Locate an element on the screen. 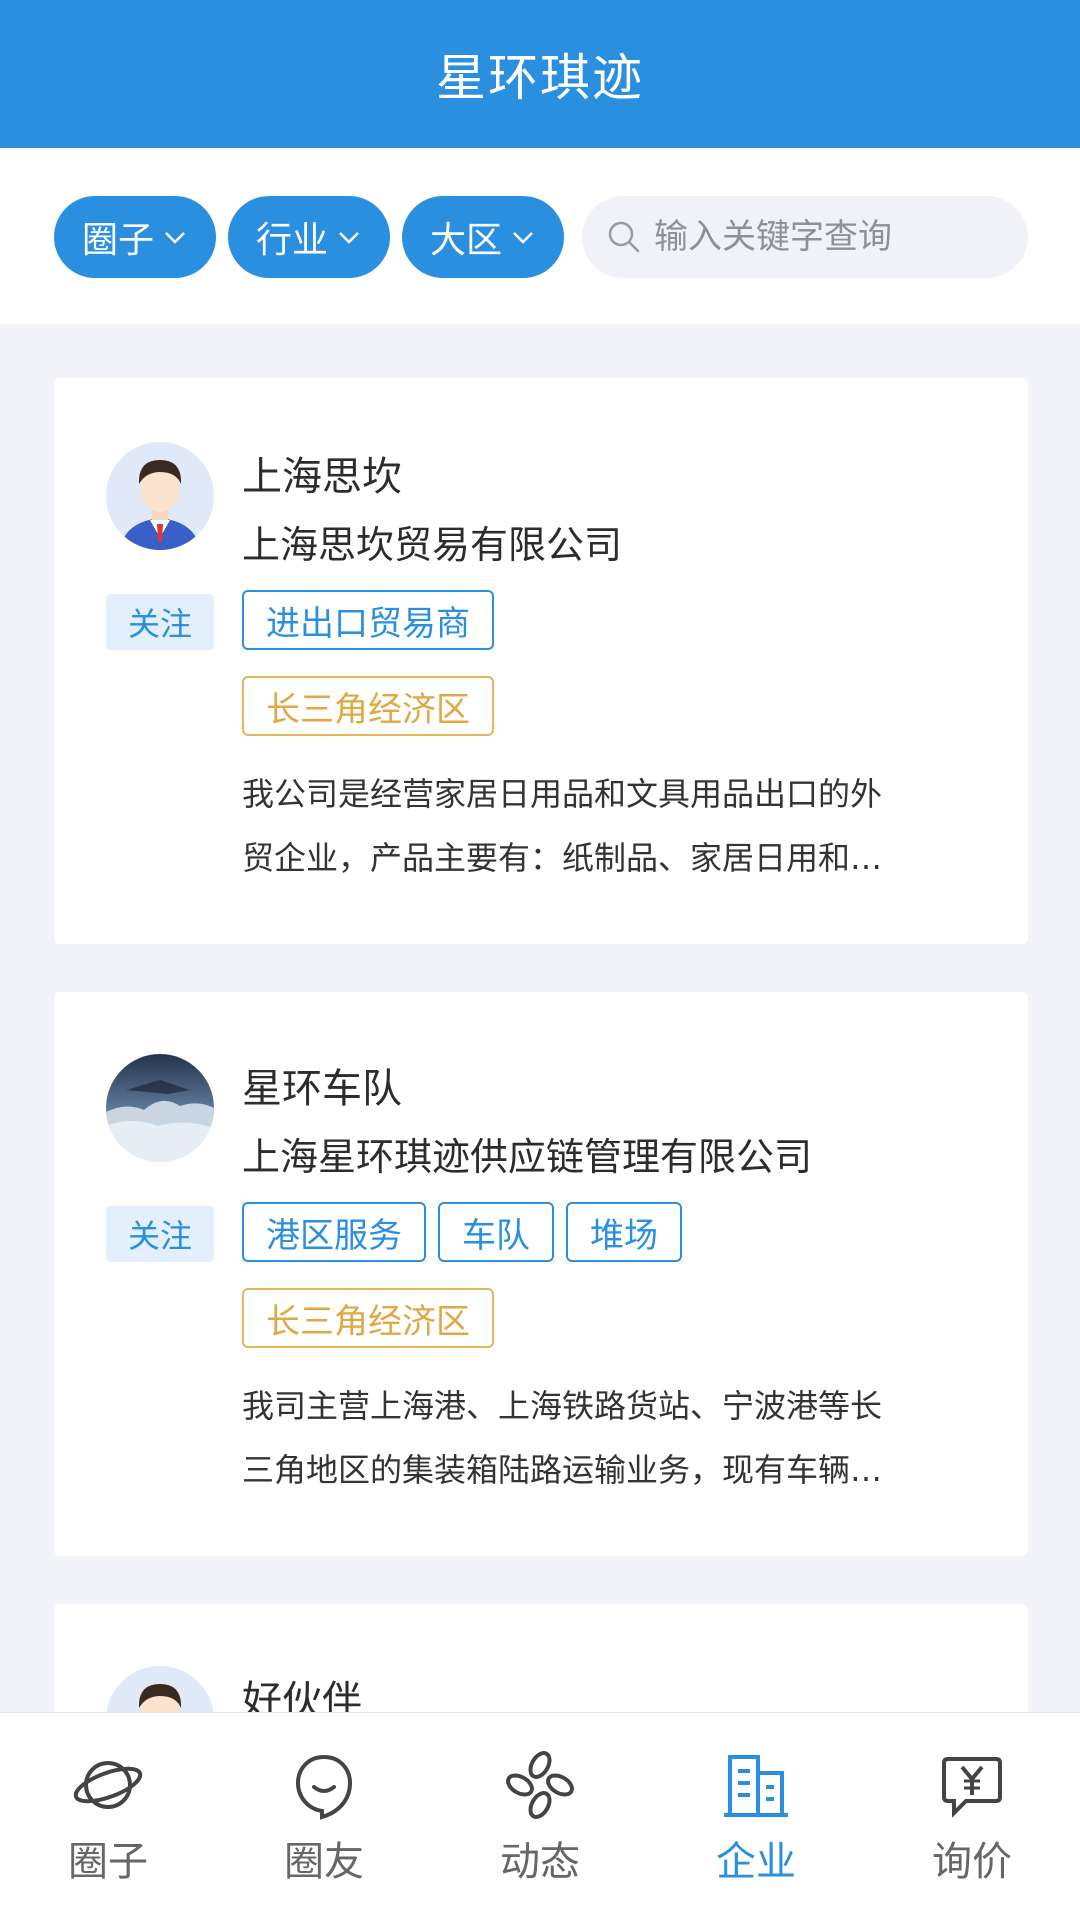  app-header: 星环琪迹 is located at coordinates (540, 74).